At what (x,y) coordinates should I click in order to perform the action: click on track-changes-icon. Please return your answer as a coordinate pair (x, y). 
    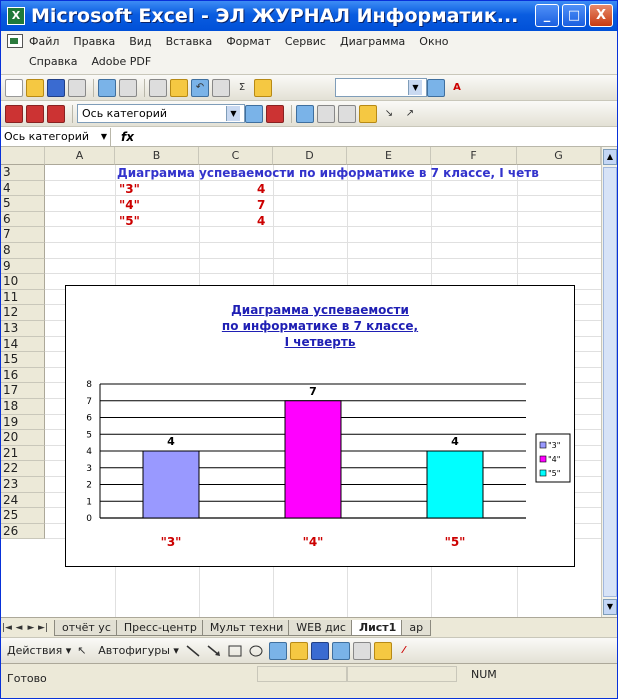
    Looking at the image, I should click on (14, 113).